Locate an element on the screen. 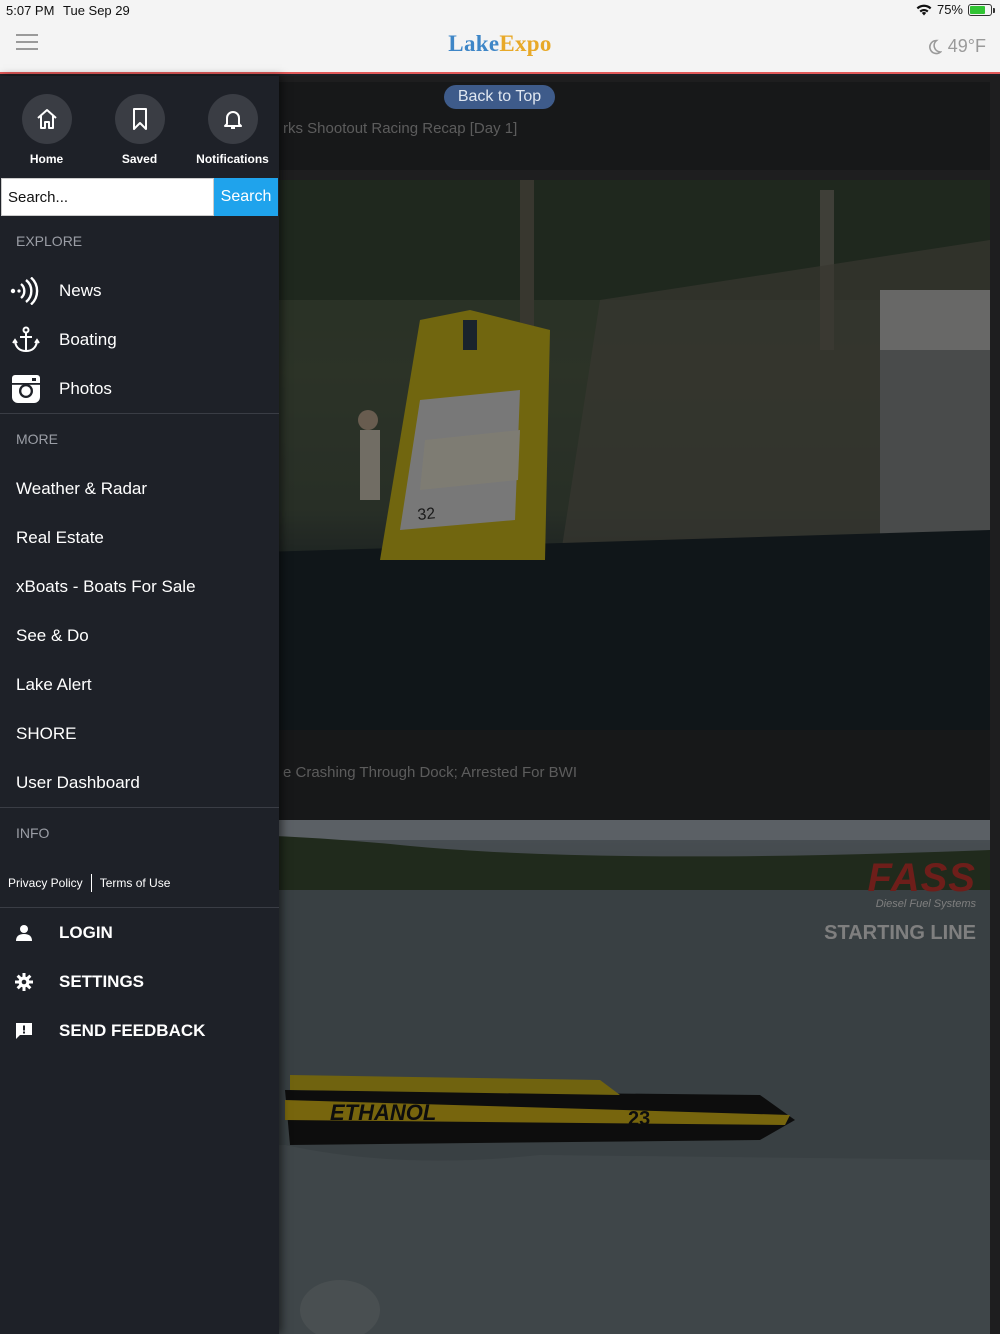  explore-header: EXPLORE is located at coordinates (49, 241).